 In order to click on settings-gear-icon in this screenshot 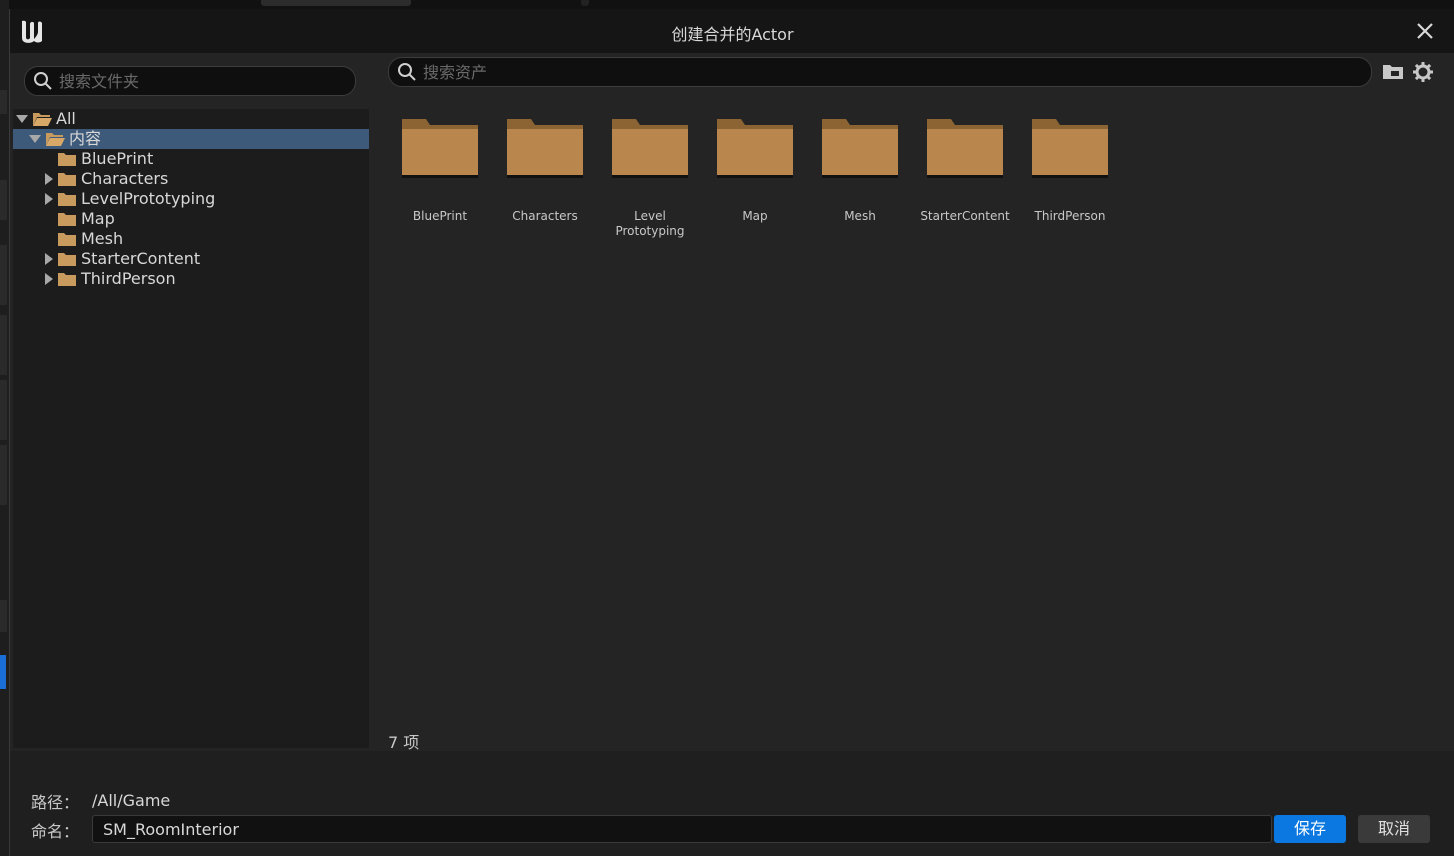, I will do `click(1423, 72)`.